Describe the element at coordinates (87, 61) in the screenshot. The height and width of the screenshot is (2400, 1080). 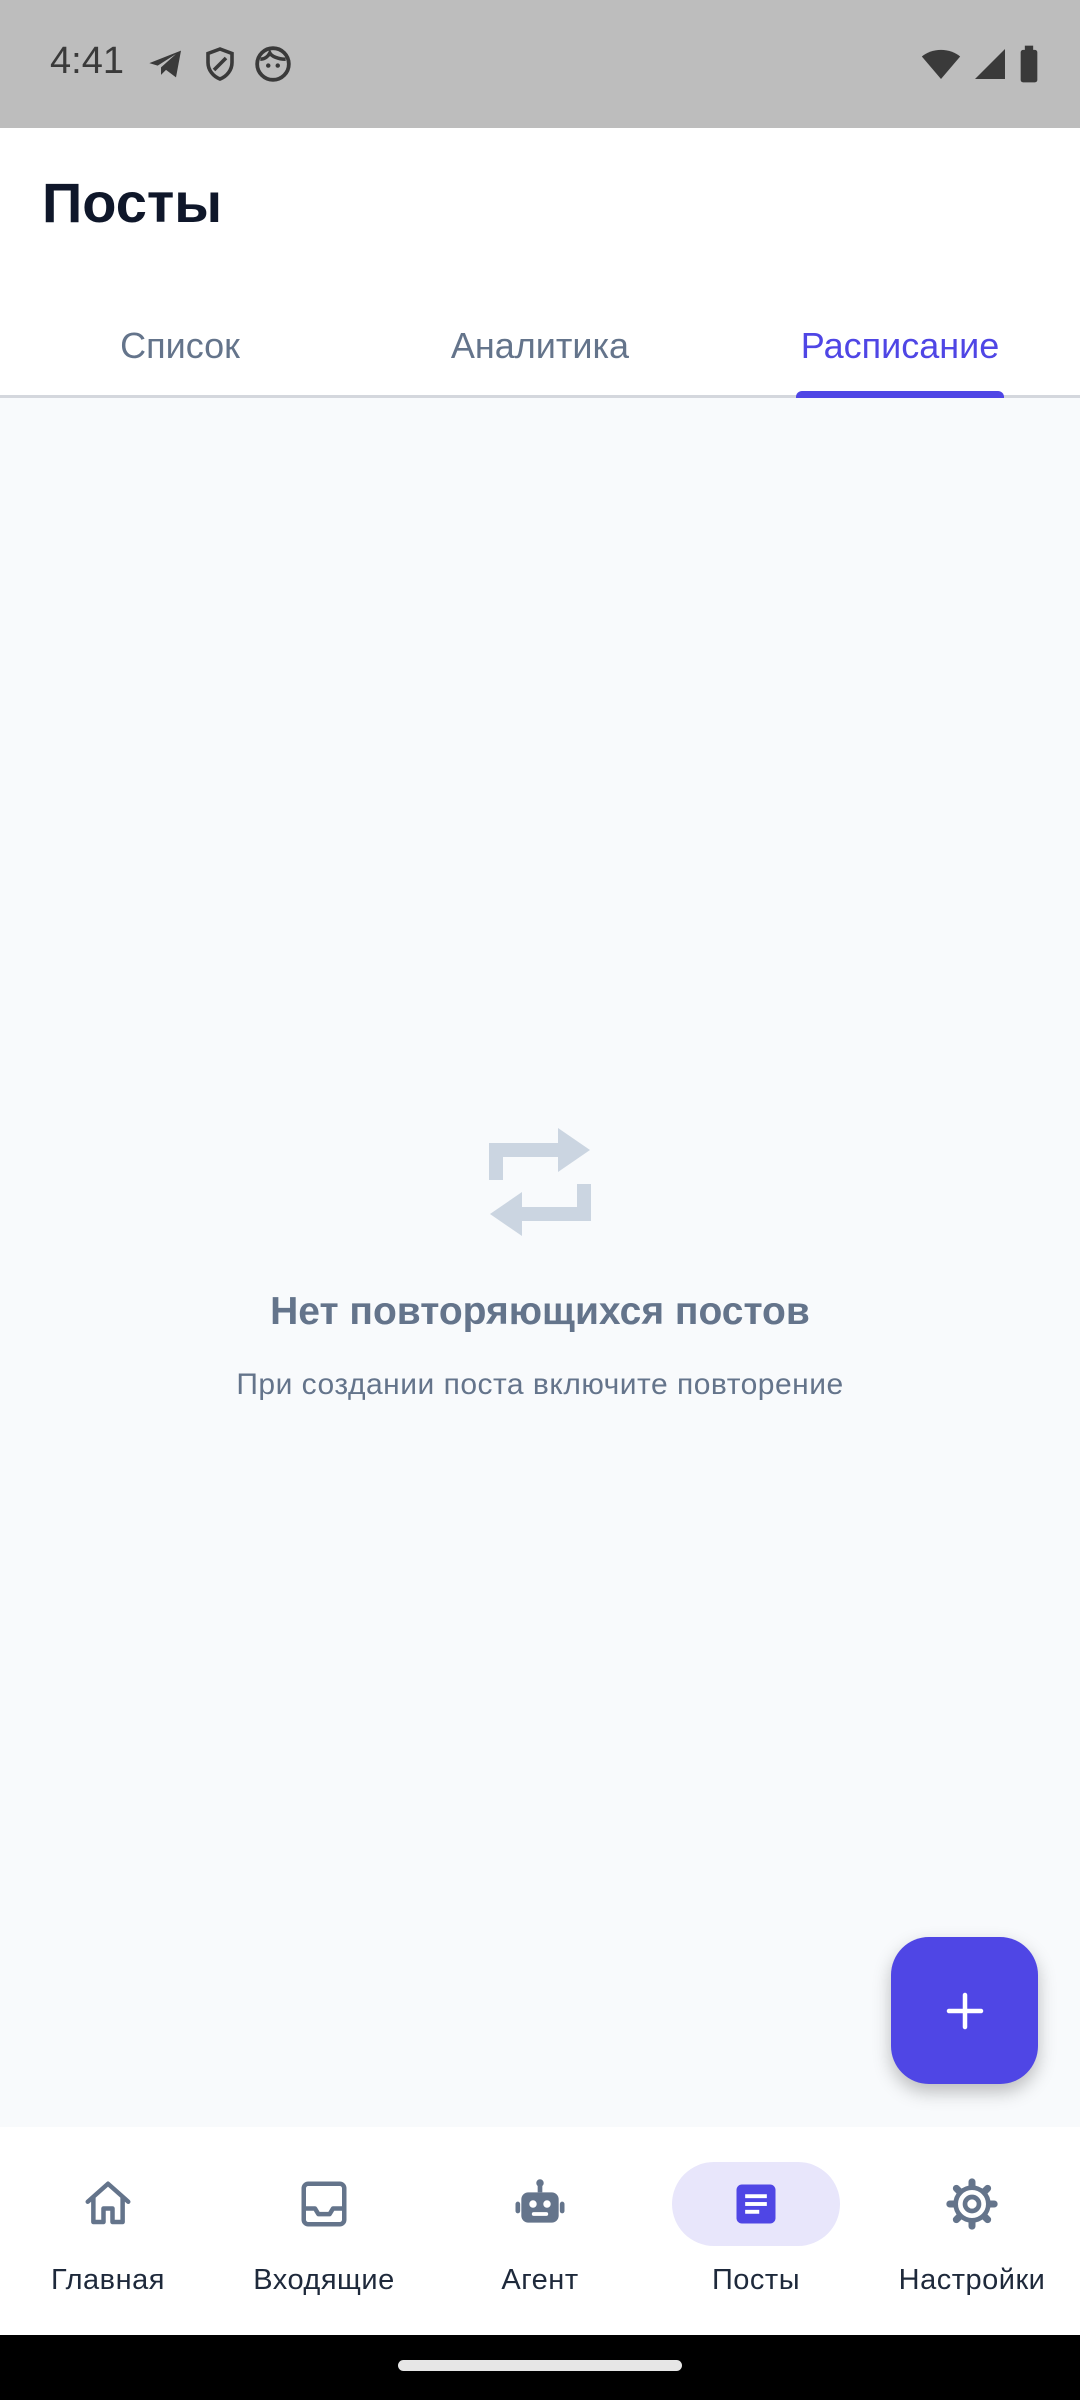
I see `status-time: 4:41` at that location.